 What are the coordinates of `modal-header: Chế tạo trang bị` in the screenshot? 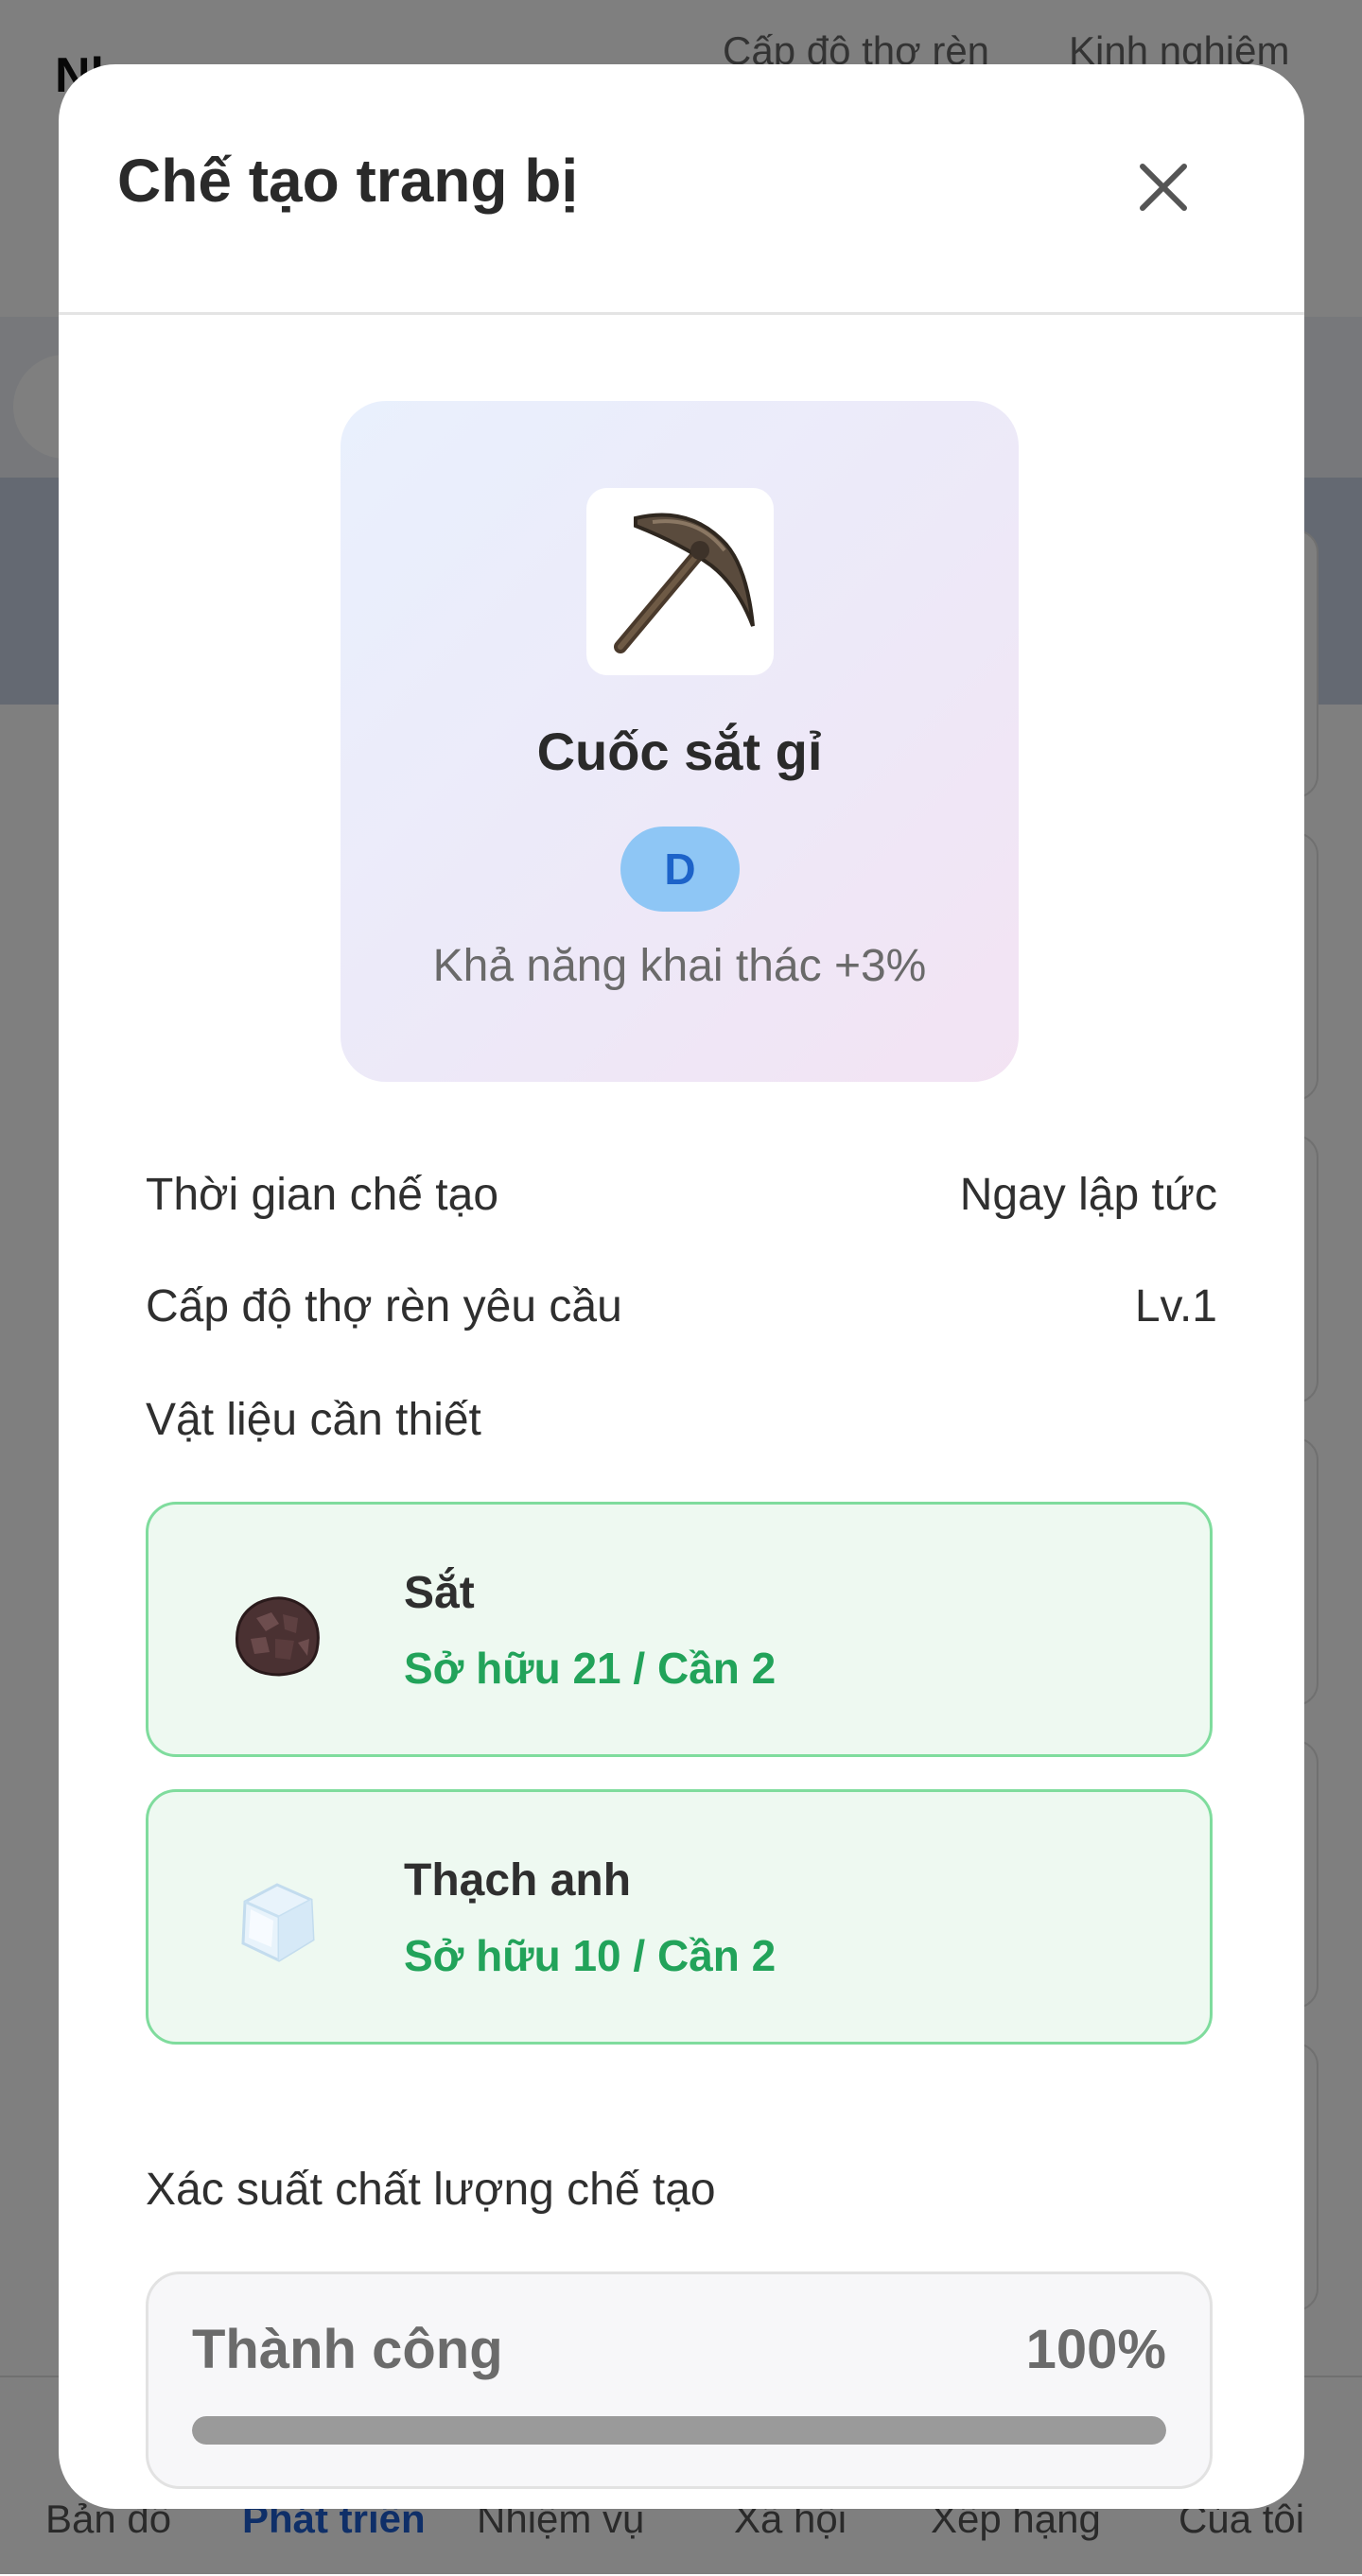 It's located at (681, 189).